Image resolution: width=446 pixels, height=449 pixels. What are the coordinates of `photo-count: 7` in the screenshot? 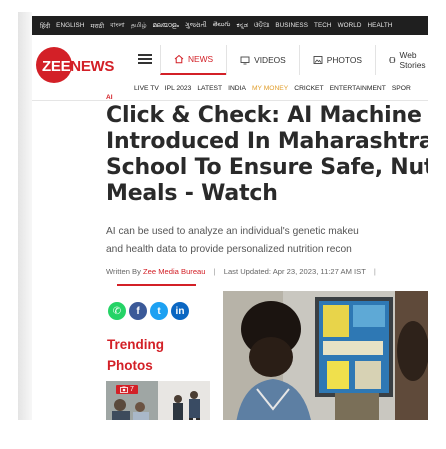 It's located at (132, 389).